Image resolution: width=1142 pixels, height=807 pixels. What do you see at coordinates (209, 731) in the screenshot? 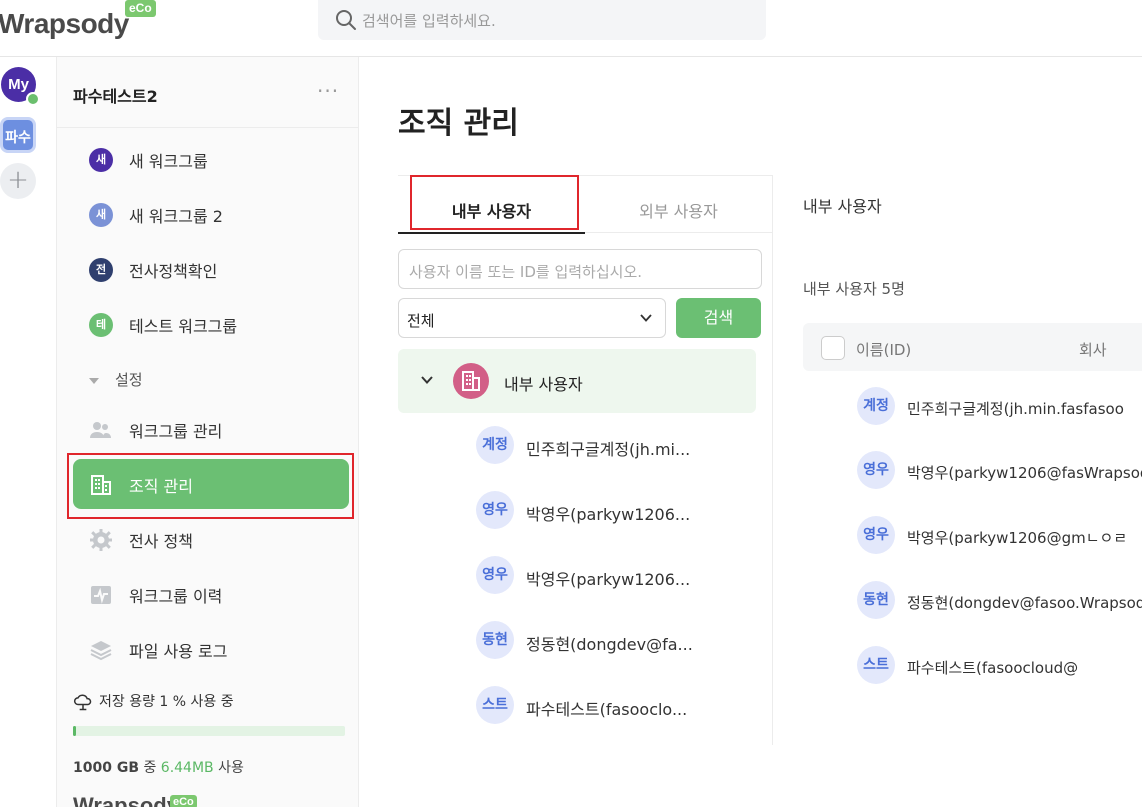
I see `storage-progress-bar` at bounding box center [209, 731].